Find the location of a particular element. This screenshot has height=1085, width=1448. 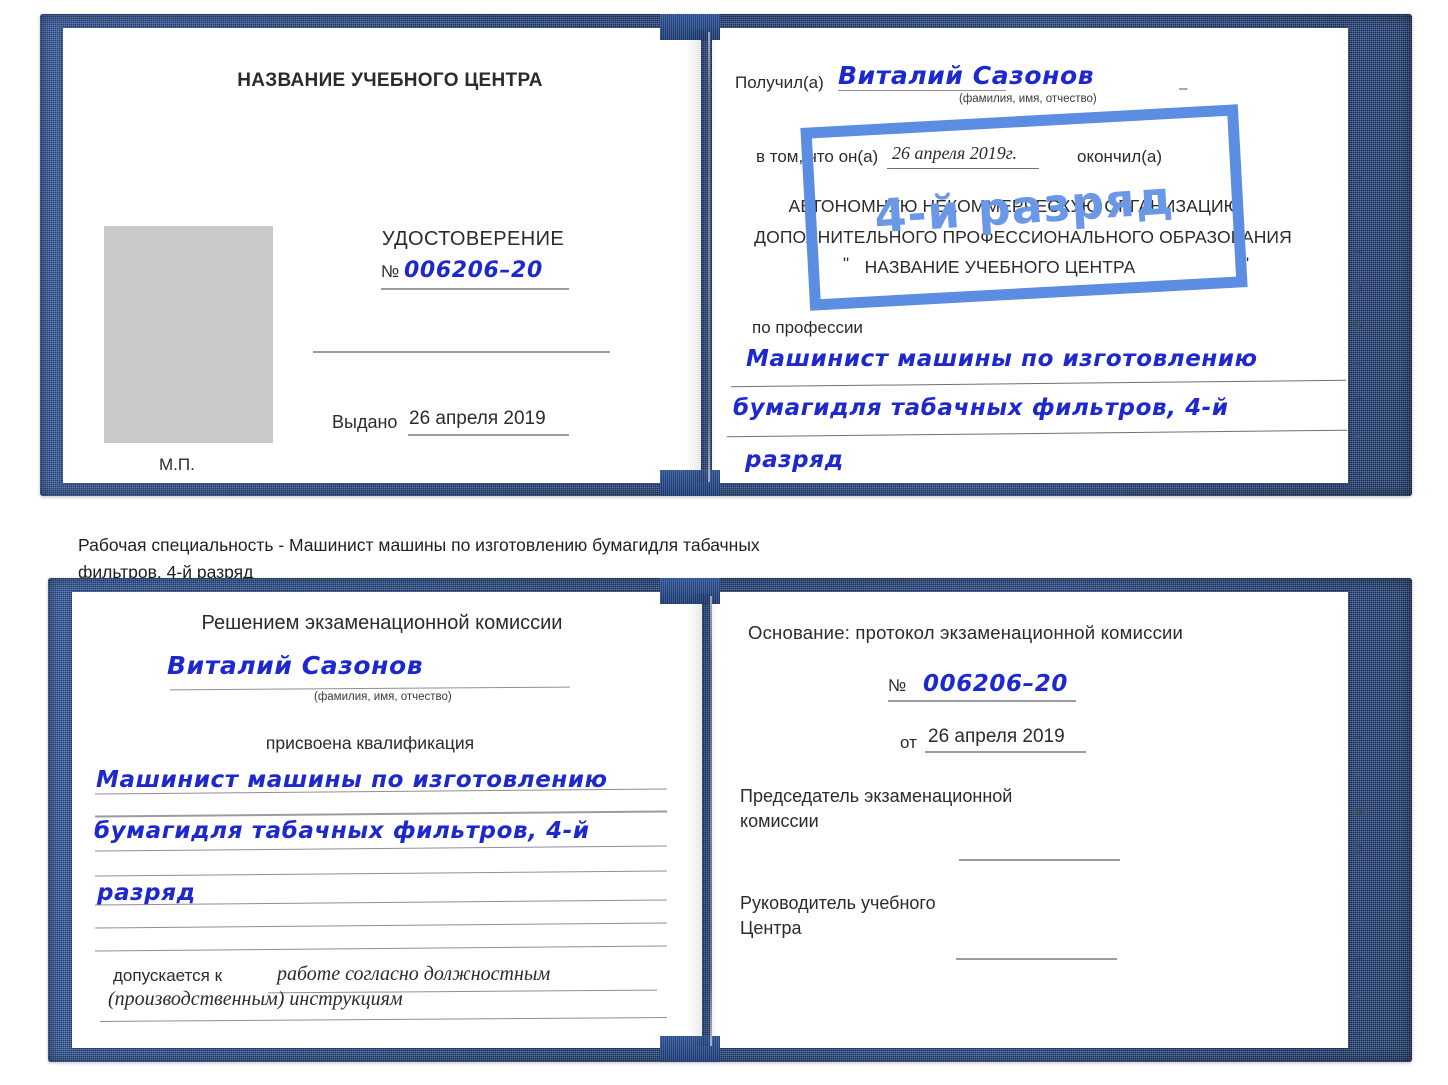

bottom-right-edge-column: – – и а ← – – – – is located at coordinates (1358, 894).